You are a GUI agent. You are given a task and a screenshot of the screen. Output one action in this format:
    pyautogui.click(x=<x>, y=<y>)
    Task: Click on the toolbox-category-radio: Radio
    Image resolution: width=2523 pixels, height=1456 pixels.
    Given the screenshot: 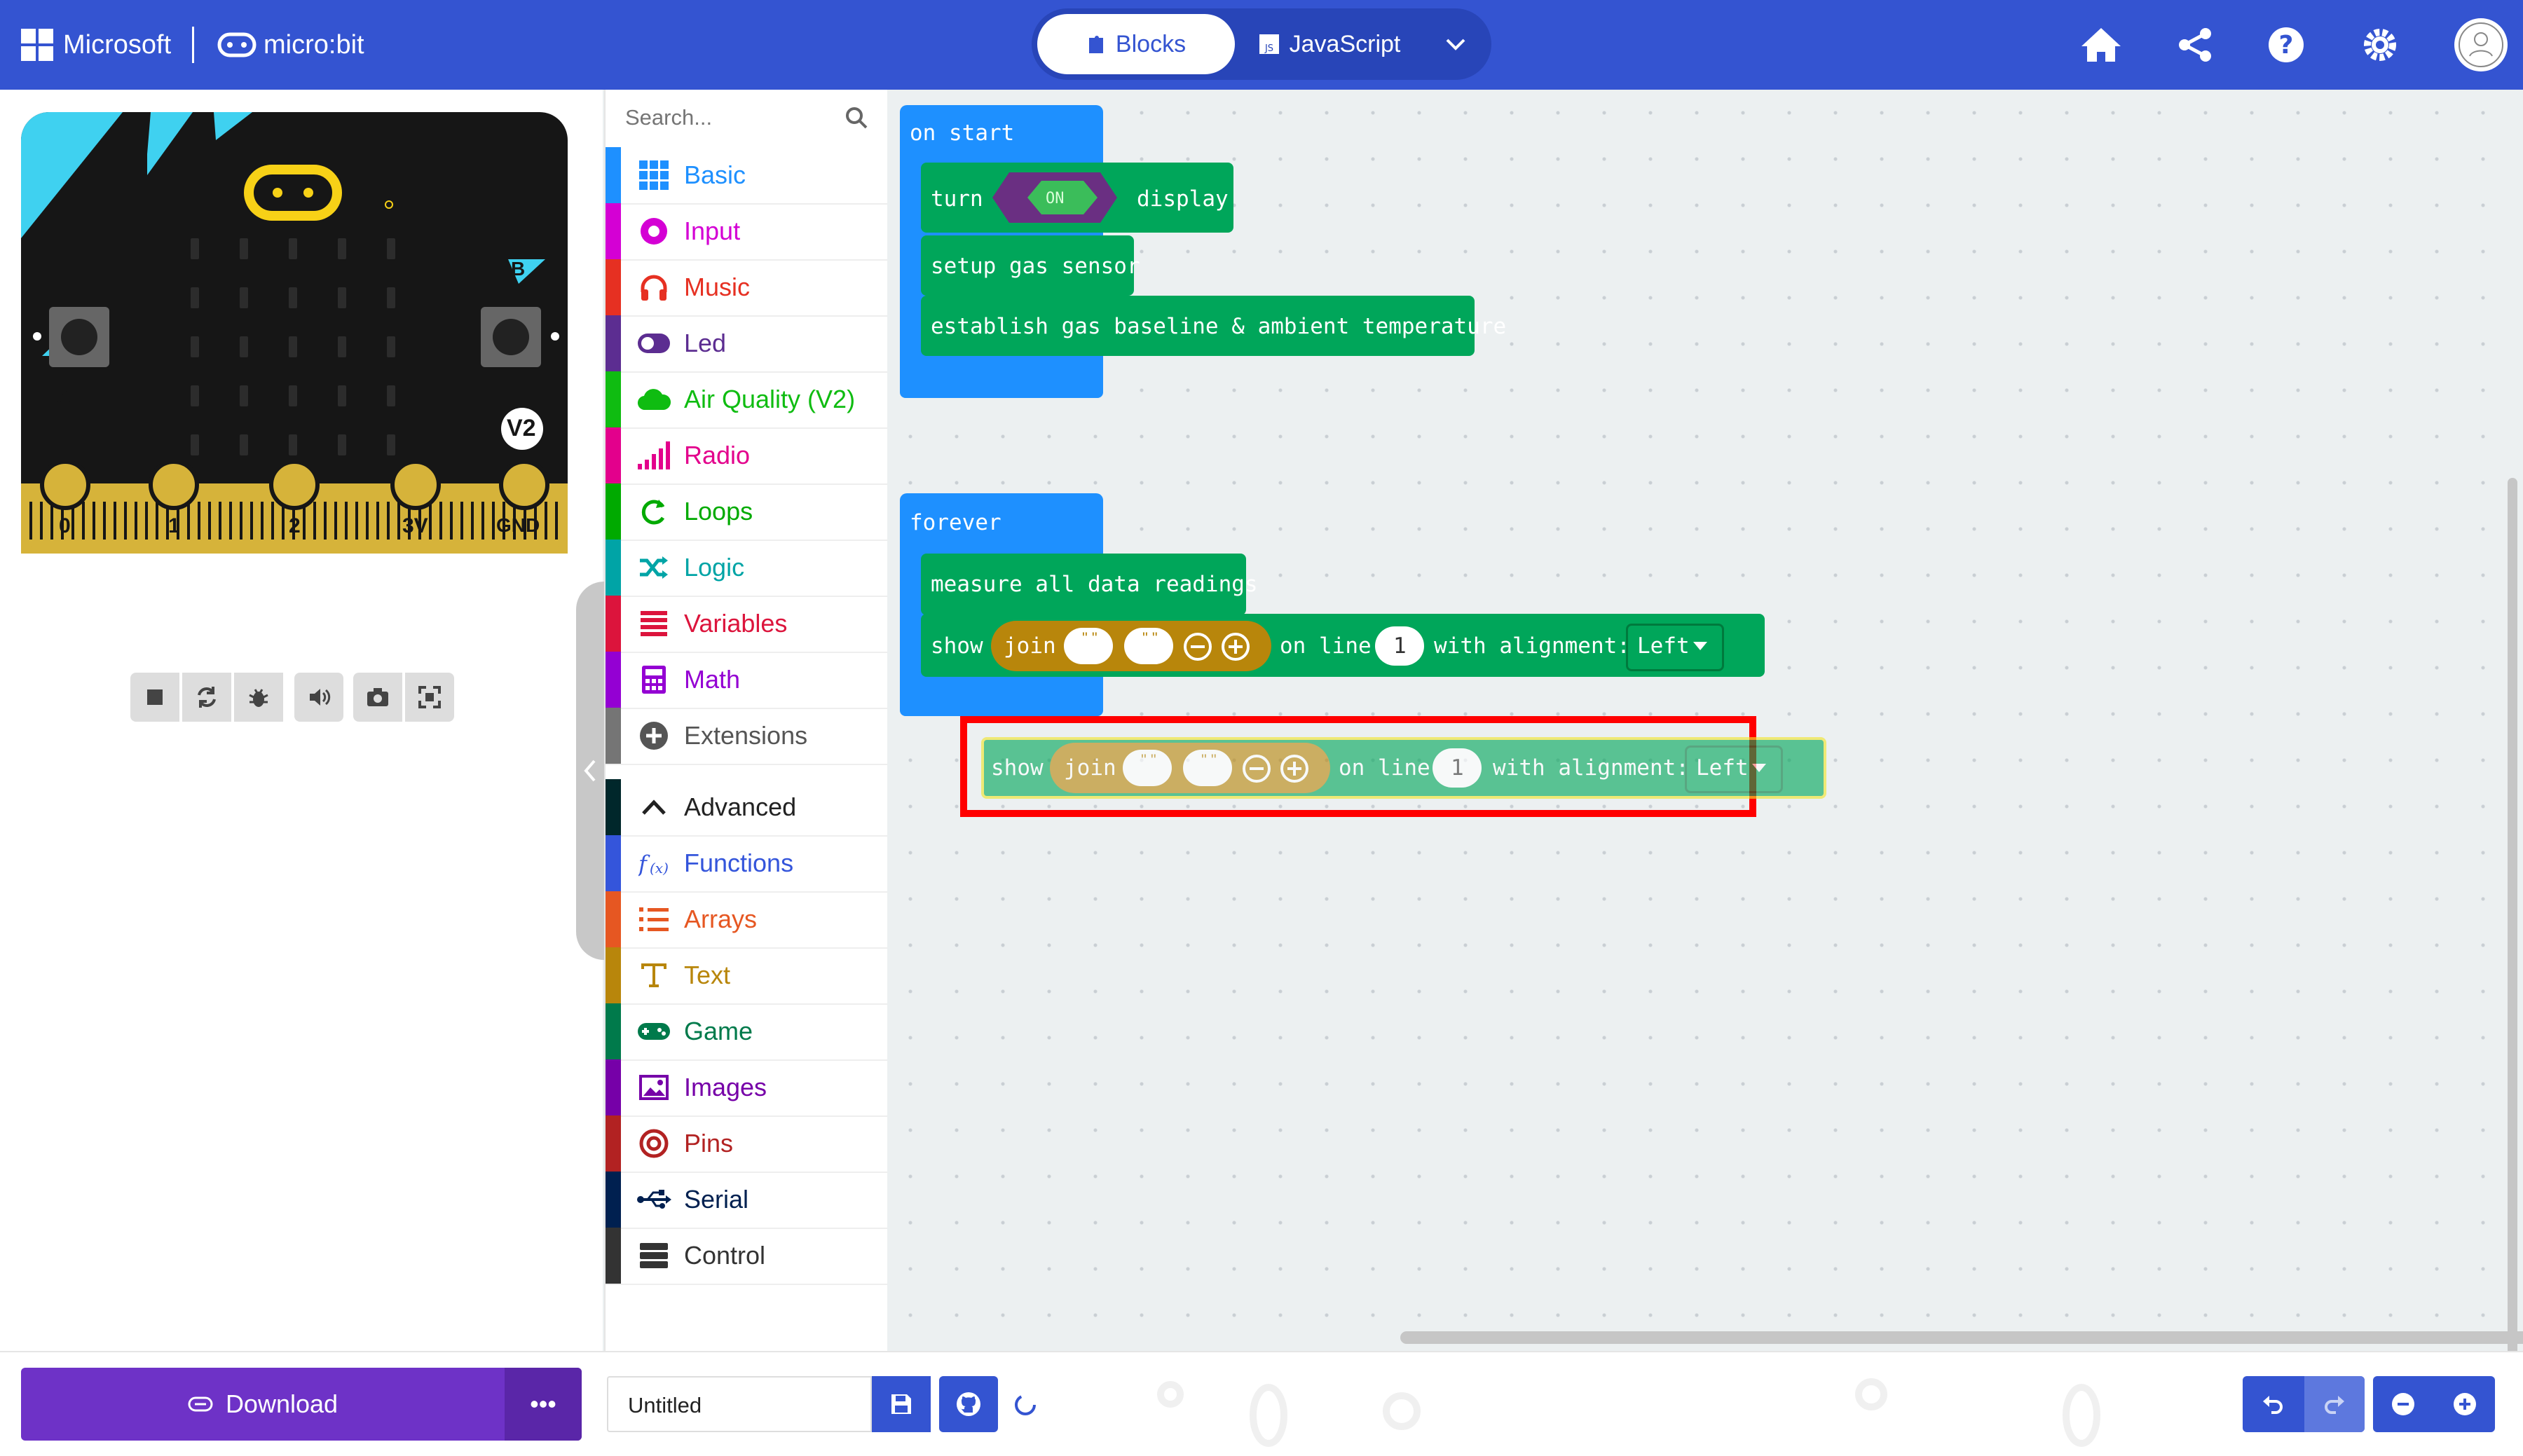 What is the action you would take?
    pyautogui.click(x=746, y=456)
    